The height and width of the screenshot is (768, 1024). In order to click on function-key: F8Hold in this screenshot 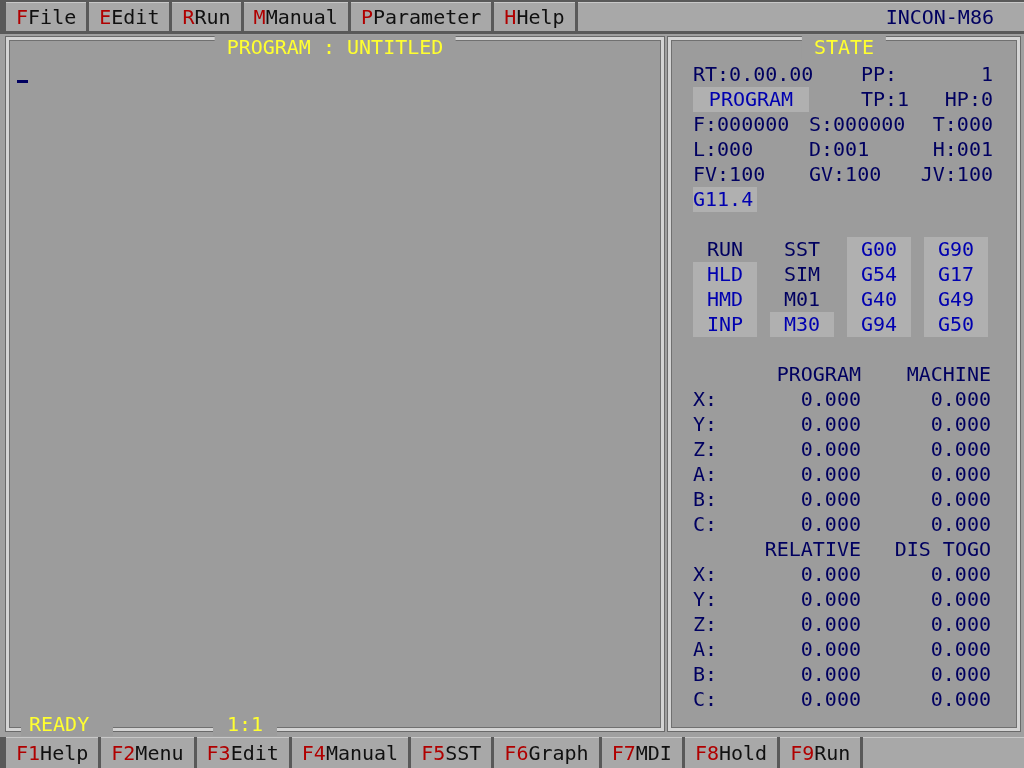, I will do `click(731, 752)`.